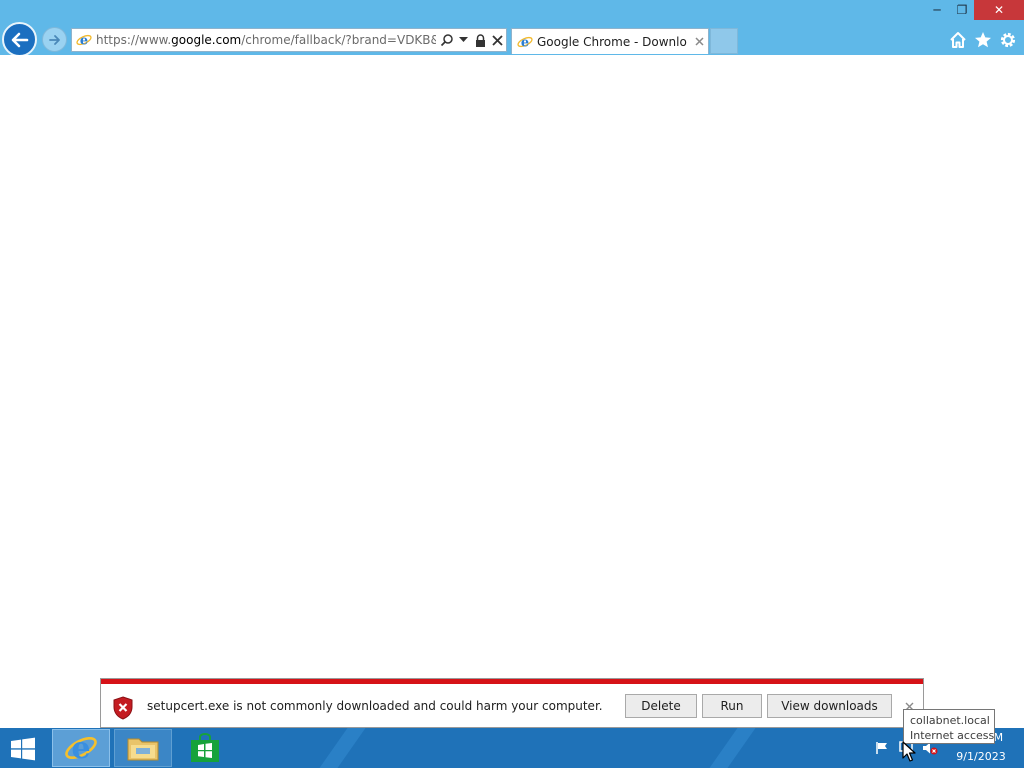 This screenshot has height=768, width=1024. What do you see at coordinates (999, 10) in the screenshot?
I see `close-window-button: ✕` at bounding box center [999, 10].